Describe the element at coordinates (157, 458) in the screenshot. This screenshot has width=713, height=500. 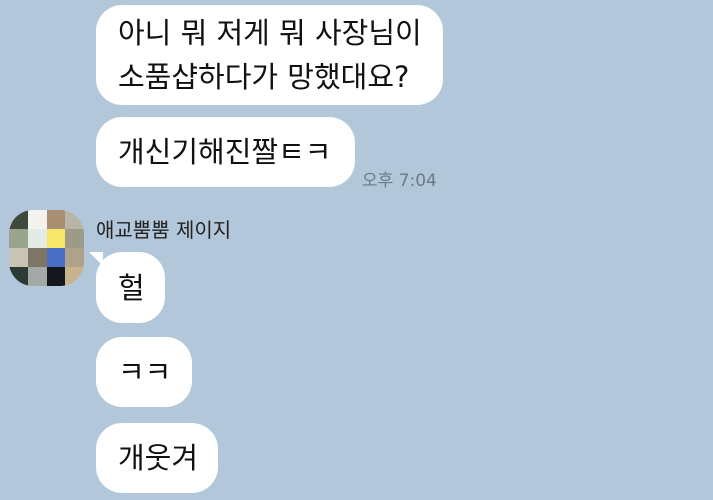
I see `incoming-message-bubble: 개웃겨` at that location.